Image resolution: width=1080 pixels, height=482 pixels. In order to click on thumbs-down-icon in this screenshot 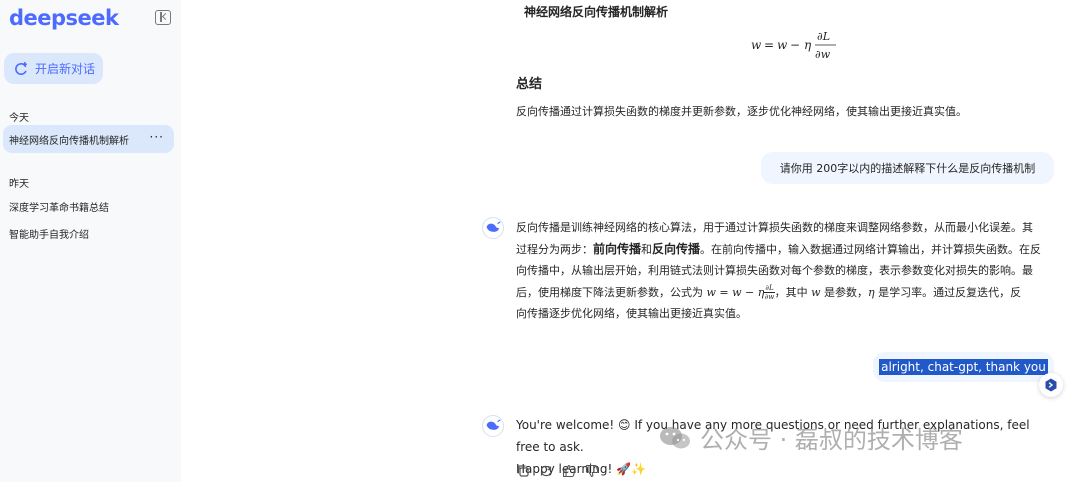, I will do `click(592, 471)`.